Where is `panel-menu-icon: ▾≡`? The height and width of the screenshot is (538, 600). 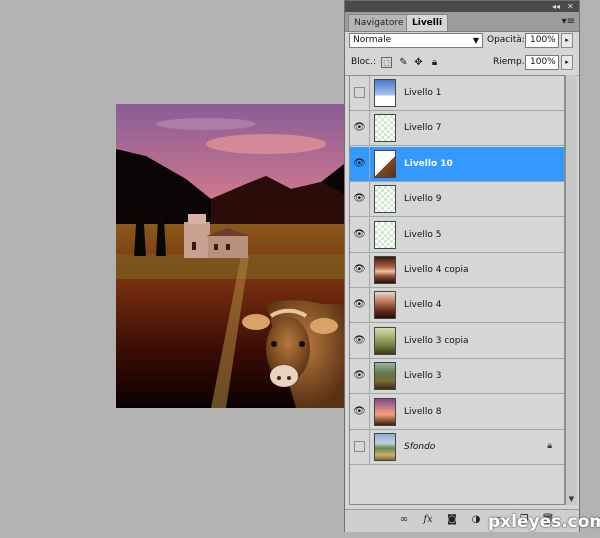
panel-menu-icon: ▾≡ is located at coordinates (568, 21).